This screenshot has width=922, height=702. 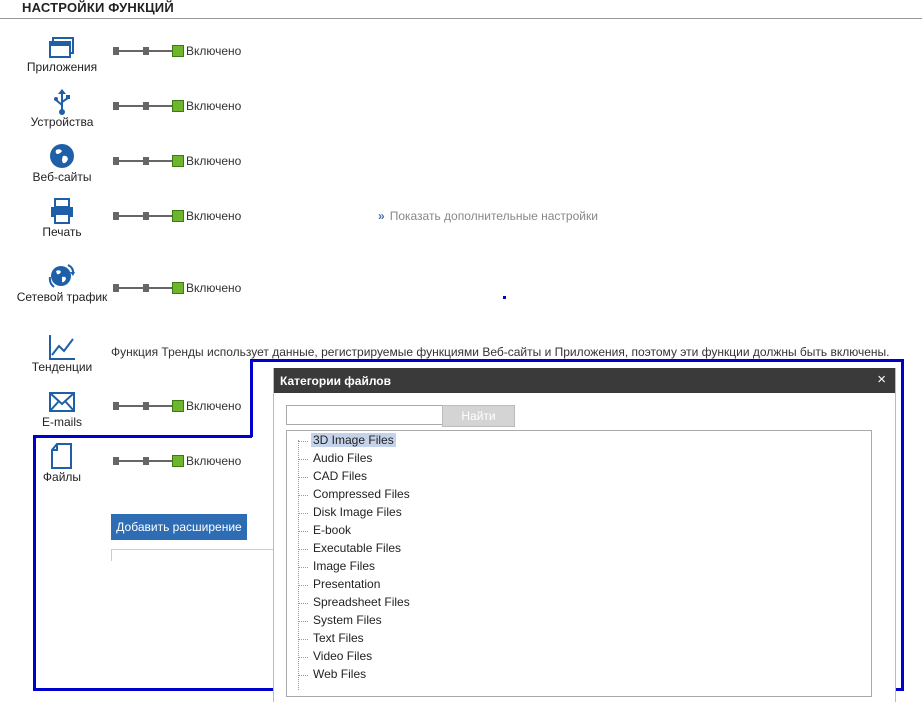 What do you see at coordinates (61, 47) in the screenshot?
I see `window-icon` at bounding box center [61, 47].